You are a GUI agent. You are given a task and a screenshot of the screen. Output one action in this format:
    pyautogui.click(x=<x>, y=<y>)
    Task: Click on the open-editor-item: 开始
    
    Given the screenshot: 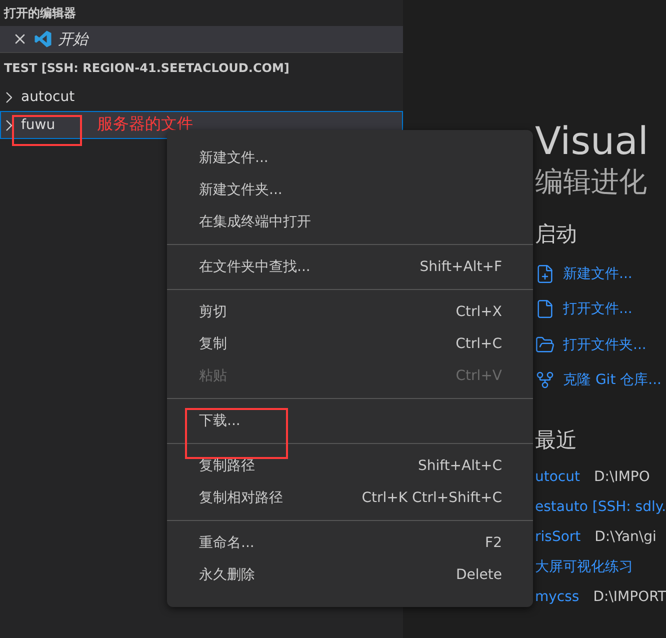 What is the action you would take?
    pyautogui.click(x=201, y=39)
    